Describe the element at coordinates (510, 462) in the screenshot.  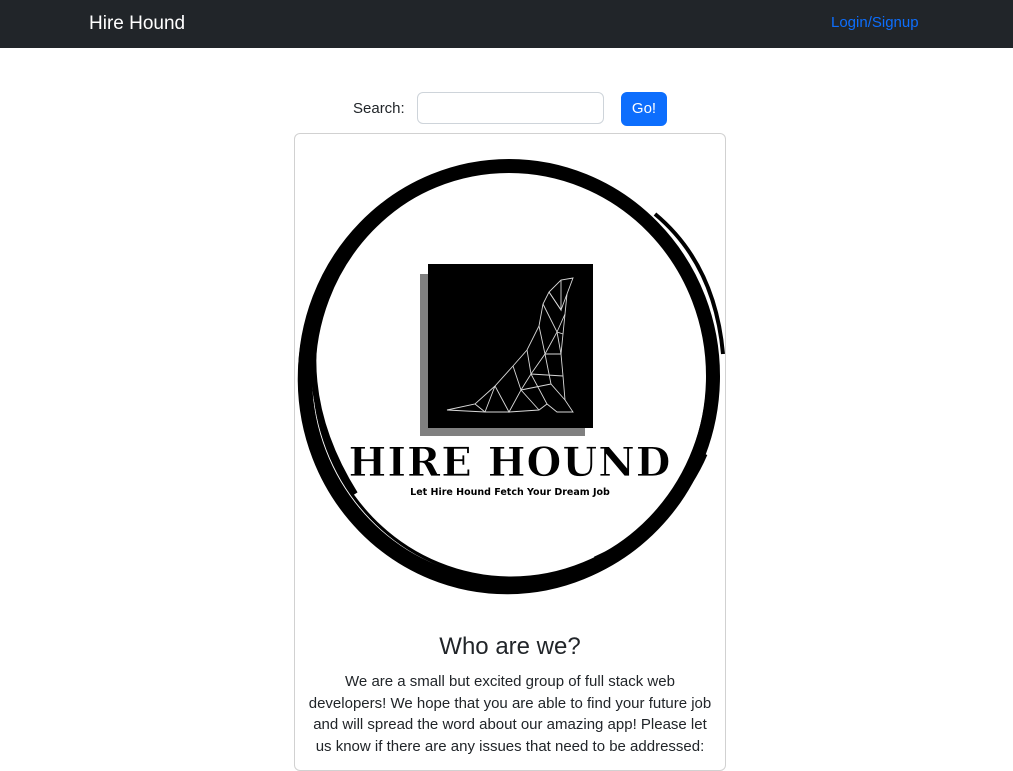
I see `logo-wordmark: HIRE HOUND` at that location.